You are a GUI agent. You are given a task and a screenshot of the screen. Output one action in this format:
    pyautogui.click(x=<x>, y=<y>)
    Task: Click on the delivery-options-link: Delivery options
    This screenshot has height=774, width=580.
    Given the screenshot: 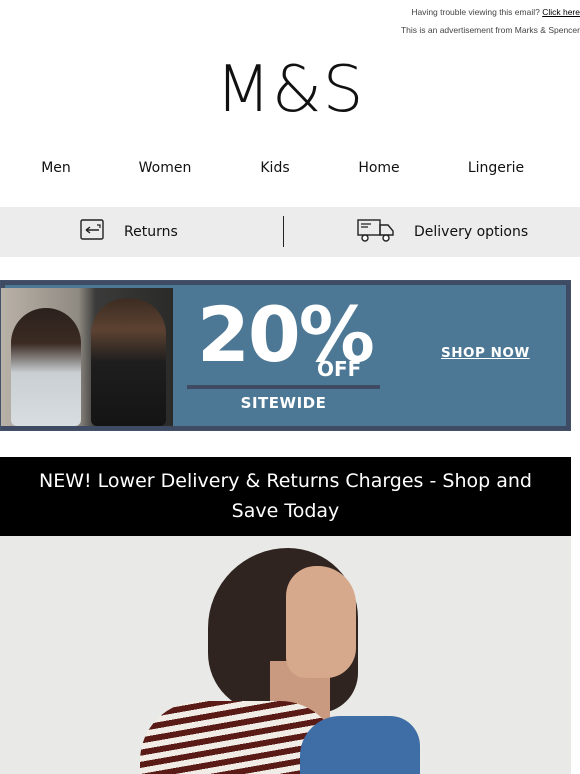 What is the action you would take?
    pyautogui.click(x=442, y=232)
    